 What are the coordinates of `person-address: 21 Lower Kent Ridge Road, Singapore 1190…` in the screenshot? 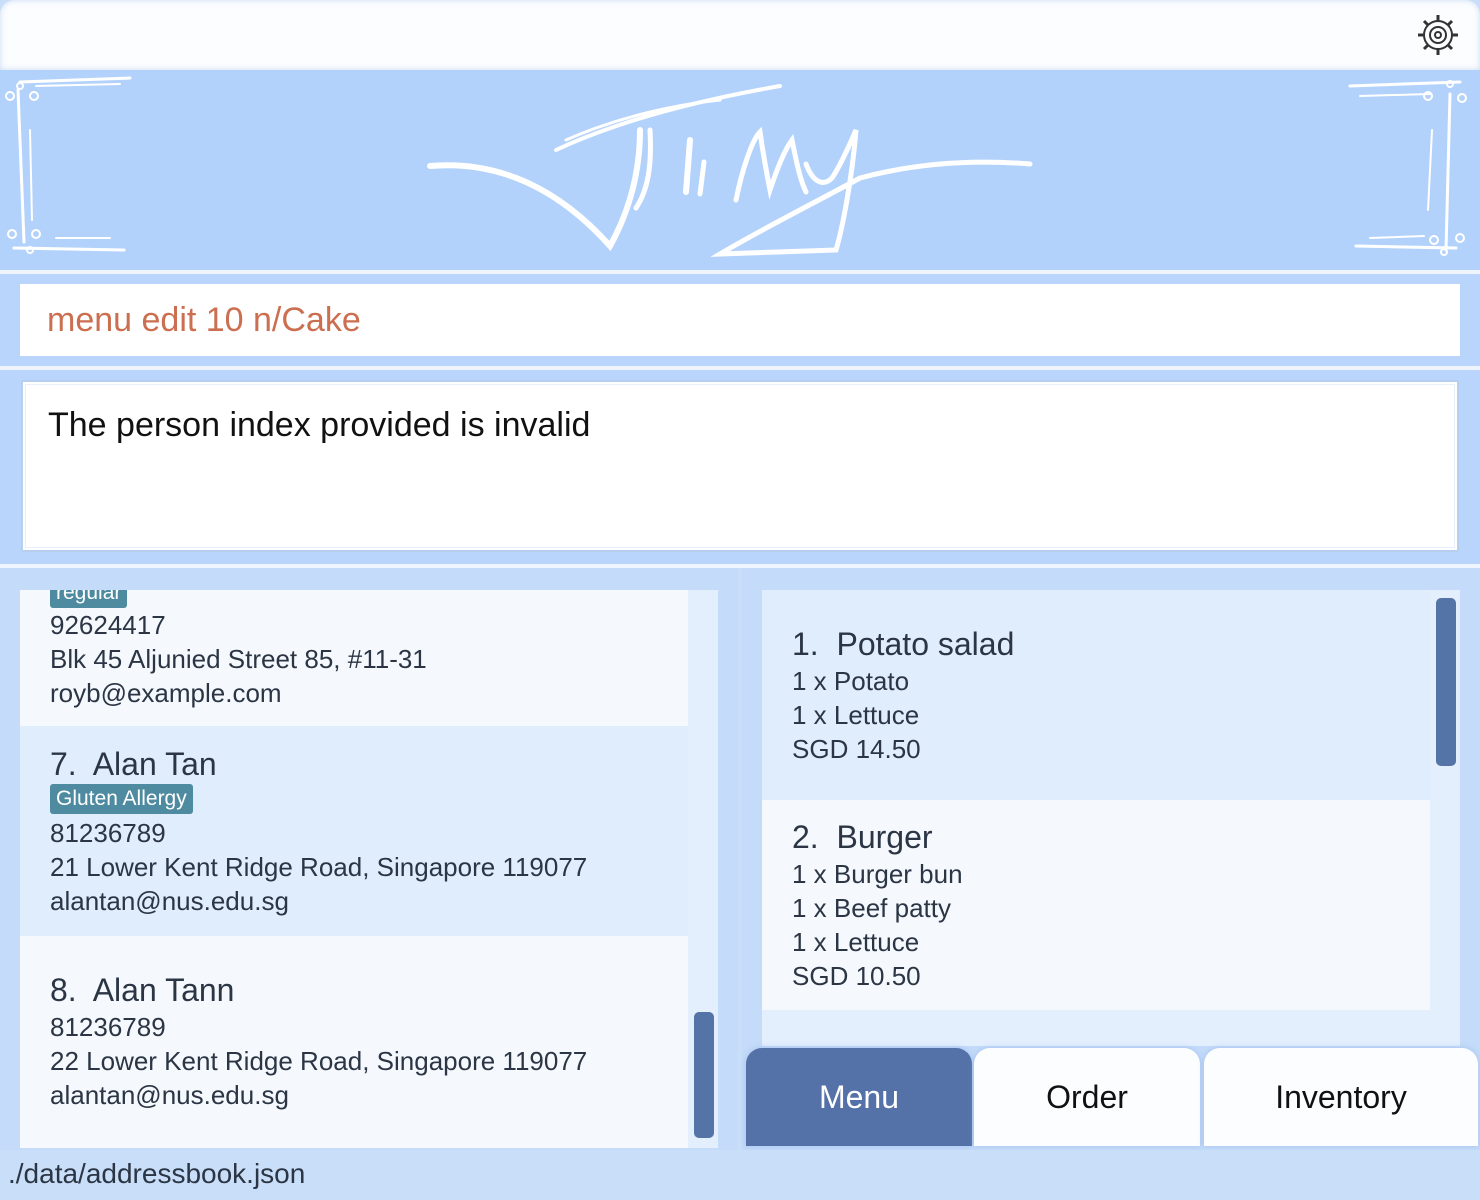 It's located at (319, 867).